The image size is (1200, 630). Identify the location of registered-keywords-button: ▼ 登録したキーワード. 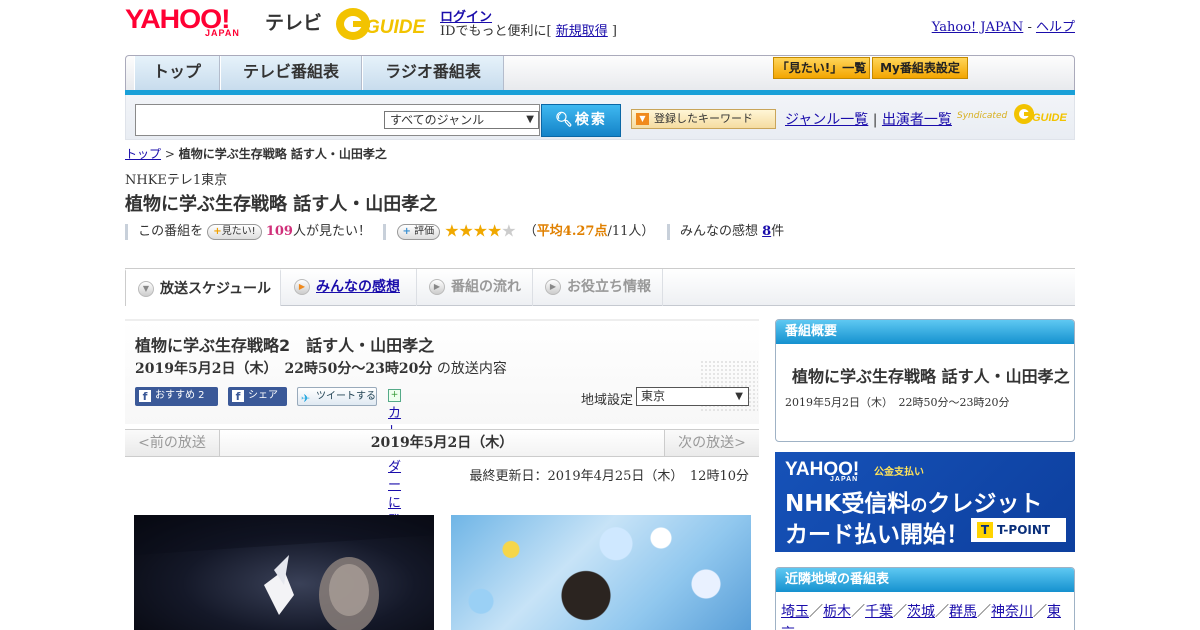
(703, 119).